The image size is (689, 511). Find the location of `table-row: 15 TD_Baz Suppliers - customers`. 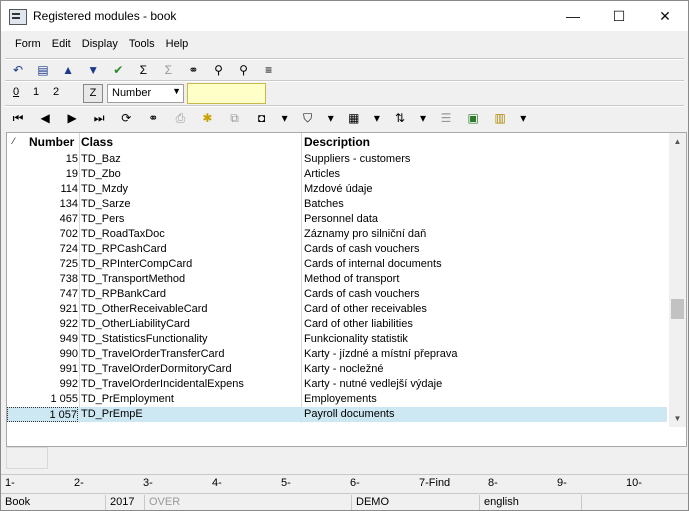

table-row: 15 TD_Baz Suppliers - customers is located at coordinates (337, 159).